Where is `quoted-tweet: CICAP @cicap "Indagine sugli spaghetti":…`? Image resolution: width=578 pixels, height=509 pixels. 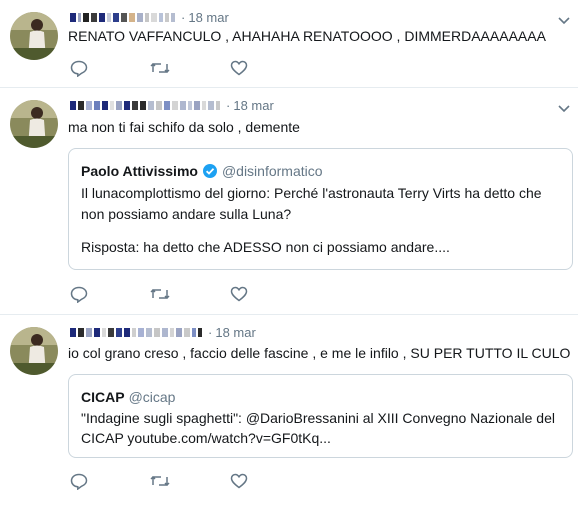
quoted-tweet: CICAP @cicap "Indagine sugli spaghetti":… is located at coordinates (320, 416).